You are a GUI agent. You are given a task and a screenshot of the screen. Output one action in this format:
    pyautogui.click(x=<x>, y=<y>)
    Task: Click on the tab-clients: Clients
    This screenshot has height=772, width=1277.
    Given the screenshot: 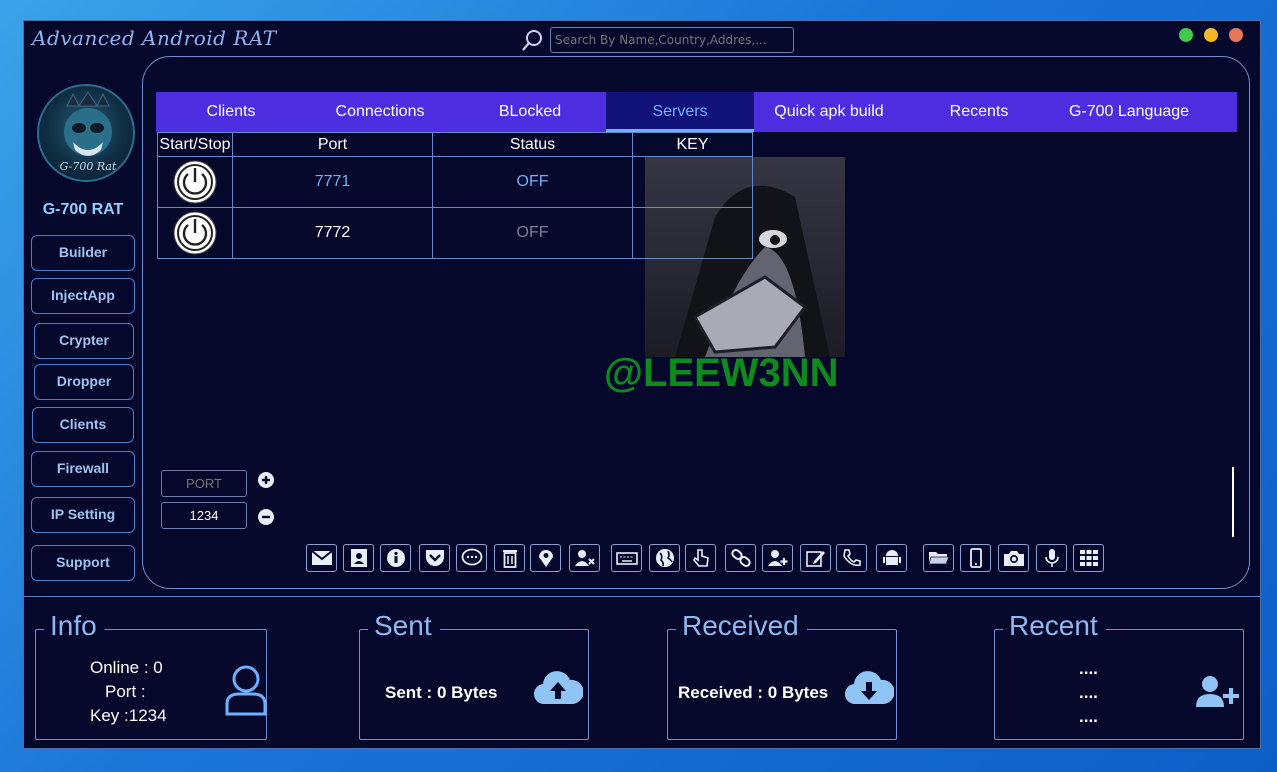 What is the action you would take?
    pyautogui.click(x=231, y=112)
    